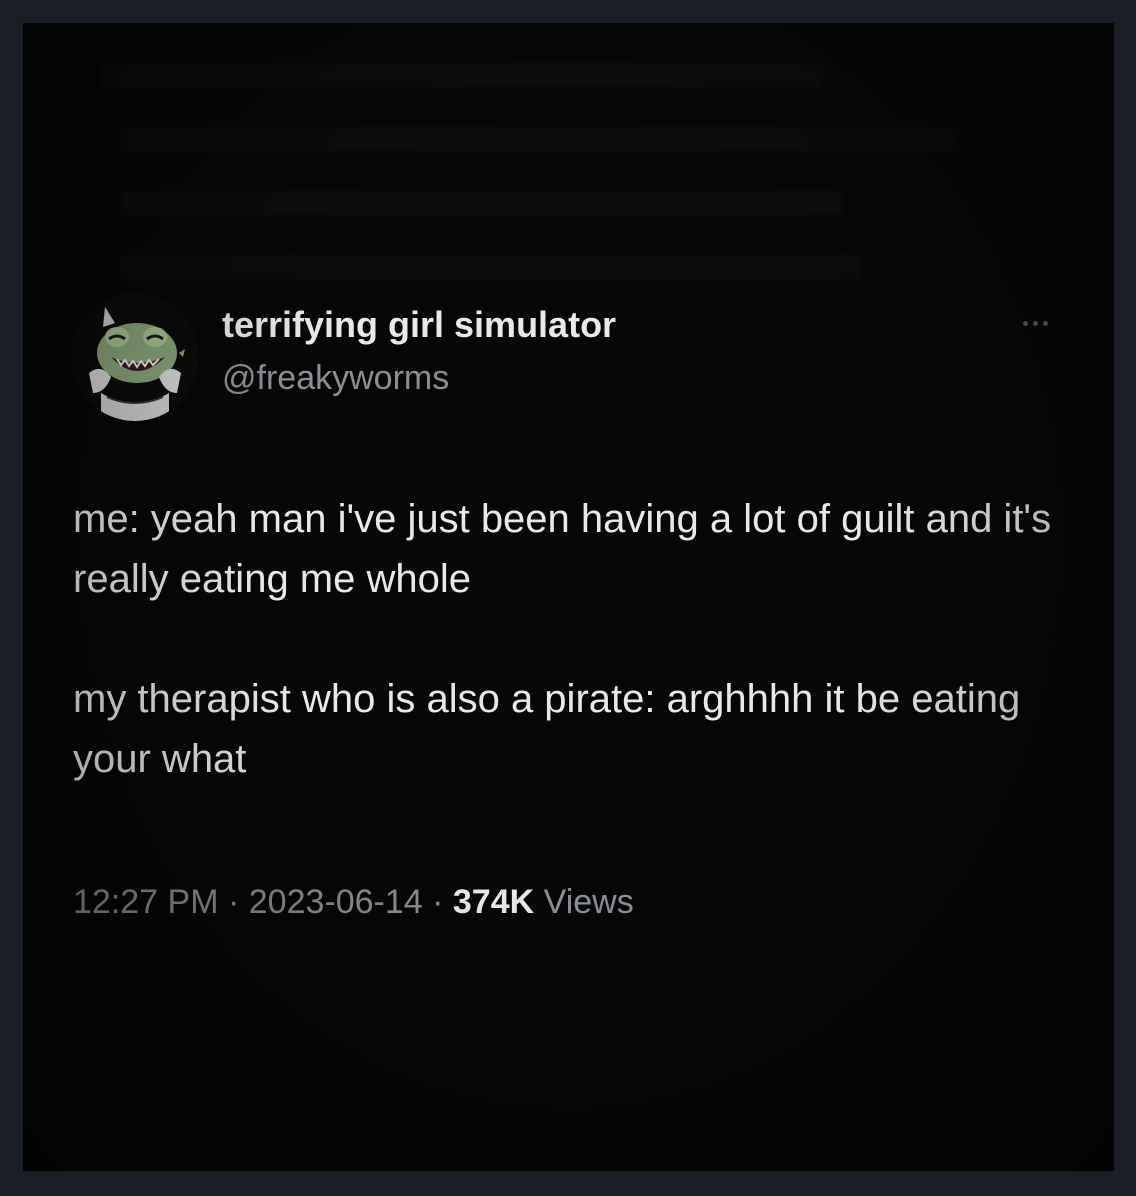 Image resolution: width=1136 pixels, height=1196 pixels. I want to click on display-name: terrifying girl simulator, so click(419, 325).